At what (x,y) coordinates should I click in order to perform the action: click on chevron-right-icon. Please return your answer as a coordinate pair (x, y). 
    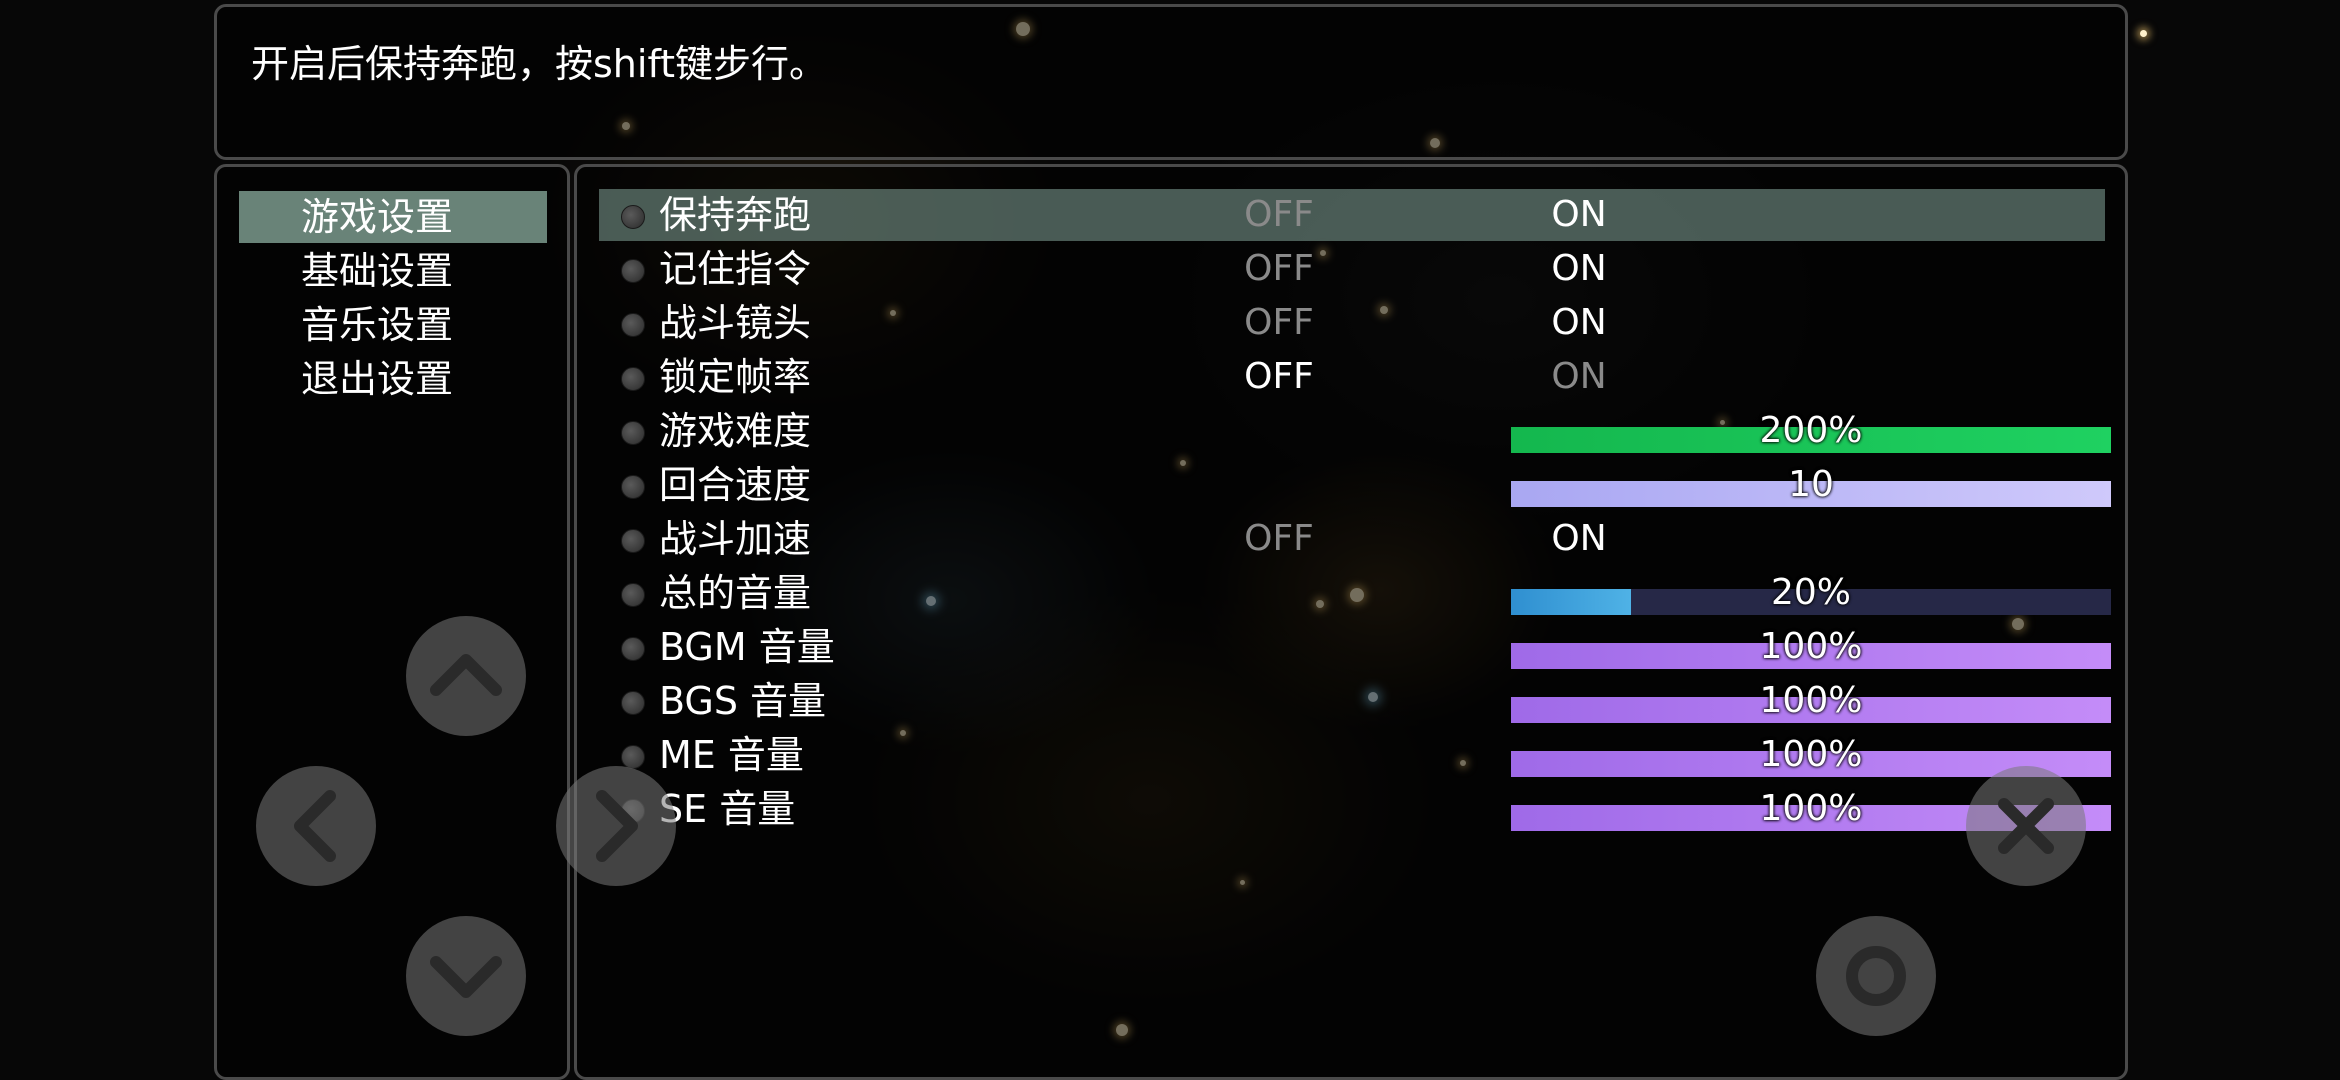
    Looking at the image, I should click on (617, 826).